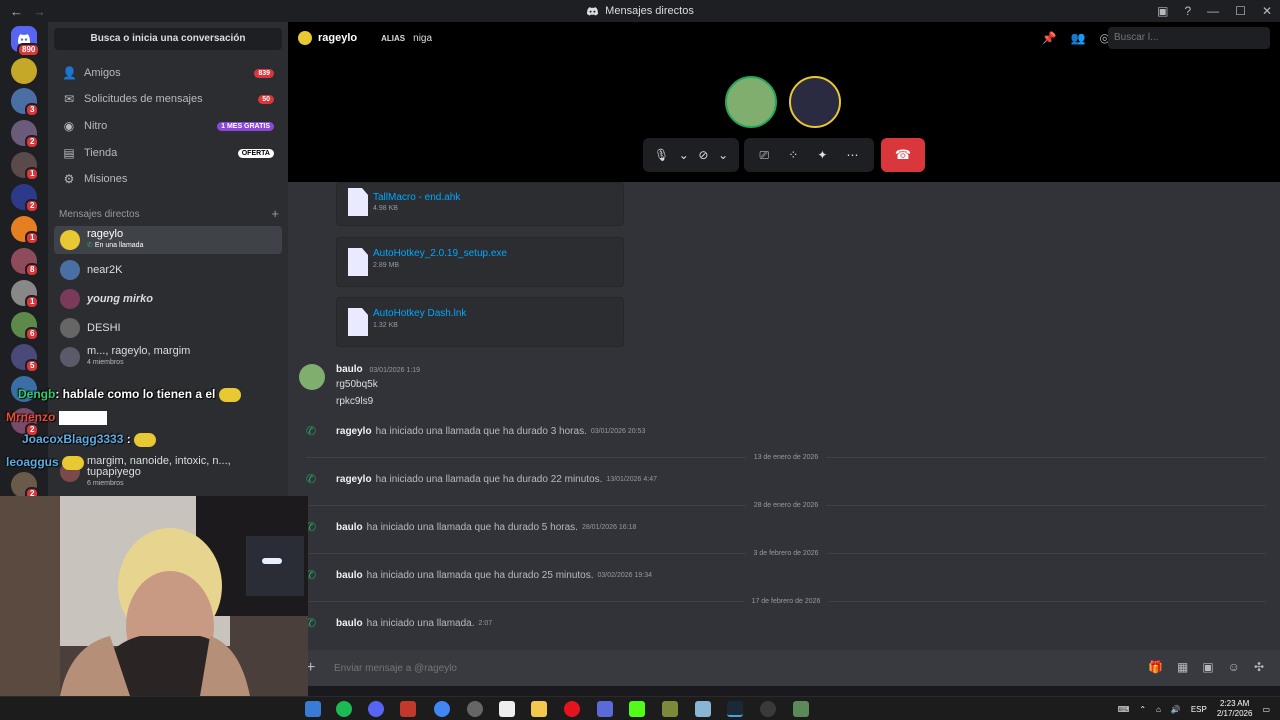  What do you see at coordinates (1142, 709) in the screenshot?
I see `tray-expand-icon: ⌃` at bounding box center [1142, 709].